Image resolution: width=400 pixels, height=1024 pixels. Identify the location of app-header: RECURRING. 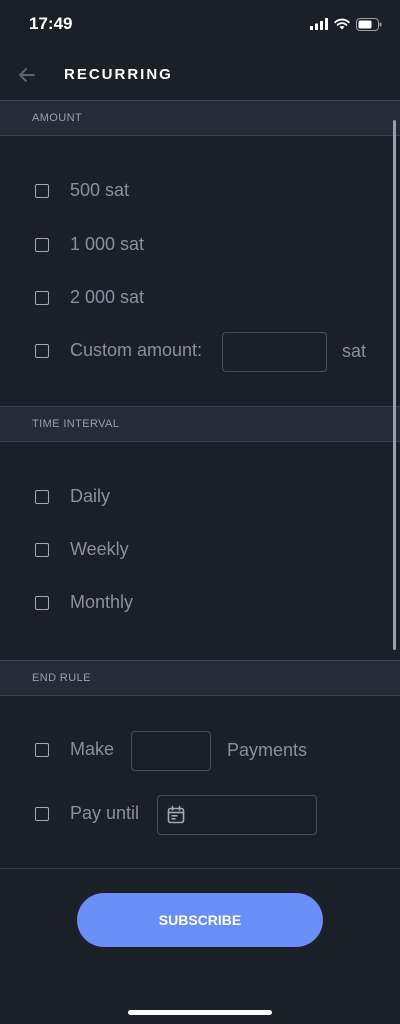
(200, 75).